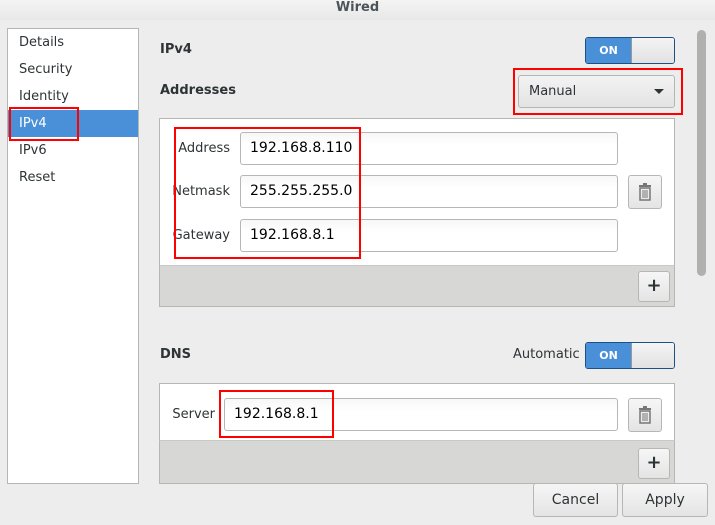  Describe the element at coordinates (193, 414) in the screenshot. I see `server-label: Server` at that location.